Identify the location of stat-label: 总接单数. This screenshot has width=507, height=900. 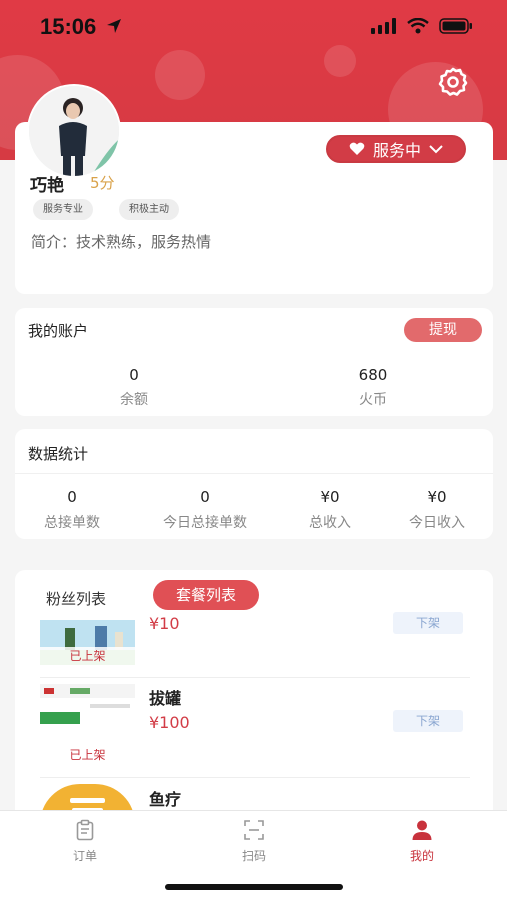
(72, 523).